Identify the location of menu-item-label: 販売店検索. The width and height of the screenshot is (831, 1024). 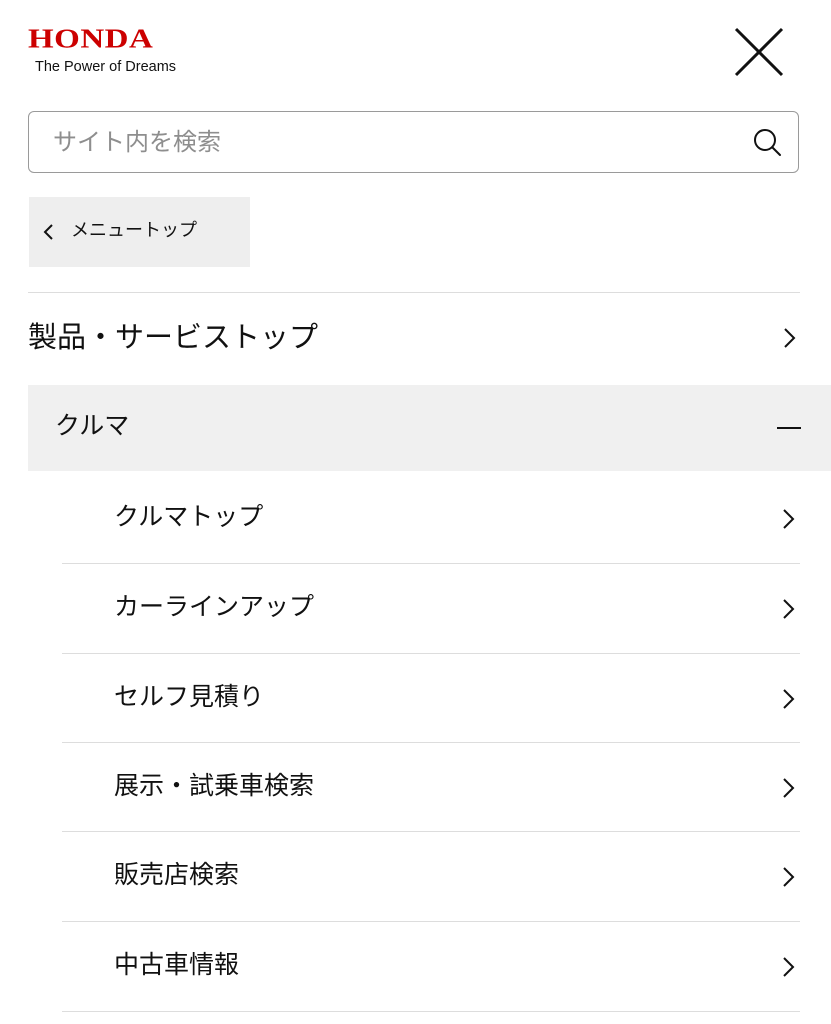
(177, 874).